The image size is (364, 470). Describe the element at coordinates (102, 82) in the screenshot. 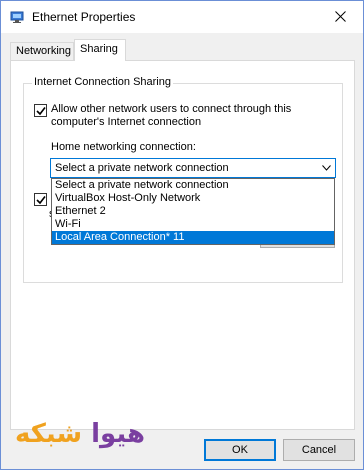

I see `group-title: Internet Connection Sharing` at that location.